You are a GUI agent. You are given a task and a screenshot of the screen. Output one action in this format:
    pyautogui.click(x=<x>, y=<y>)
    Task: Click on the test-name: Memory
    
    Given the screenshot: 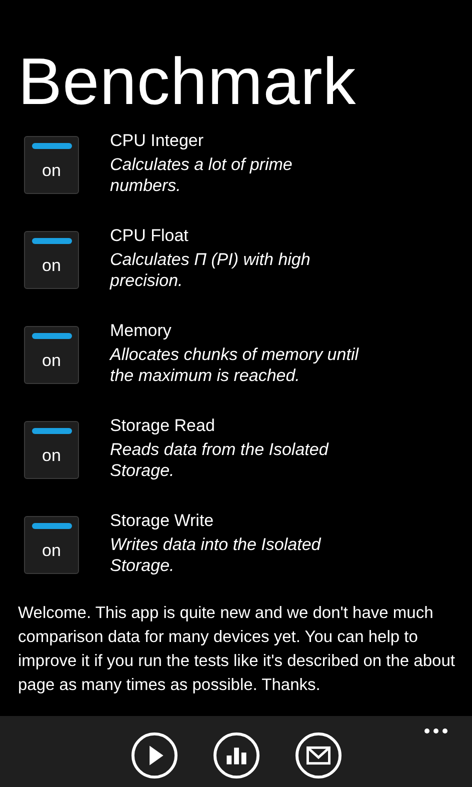 What is the action you would take?
    pyautogui.click(x=141, y=330)
    